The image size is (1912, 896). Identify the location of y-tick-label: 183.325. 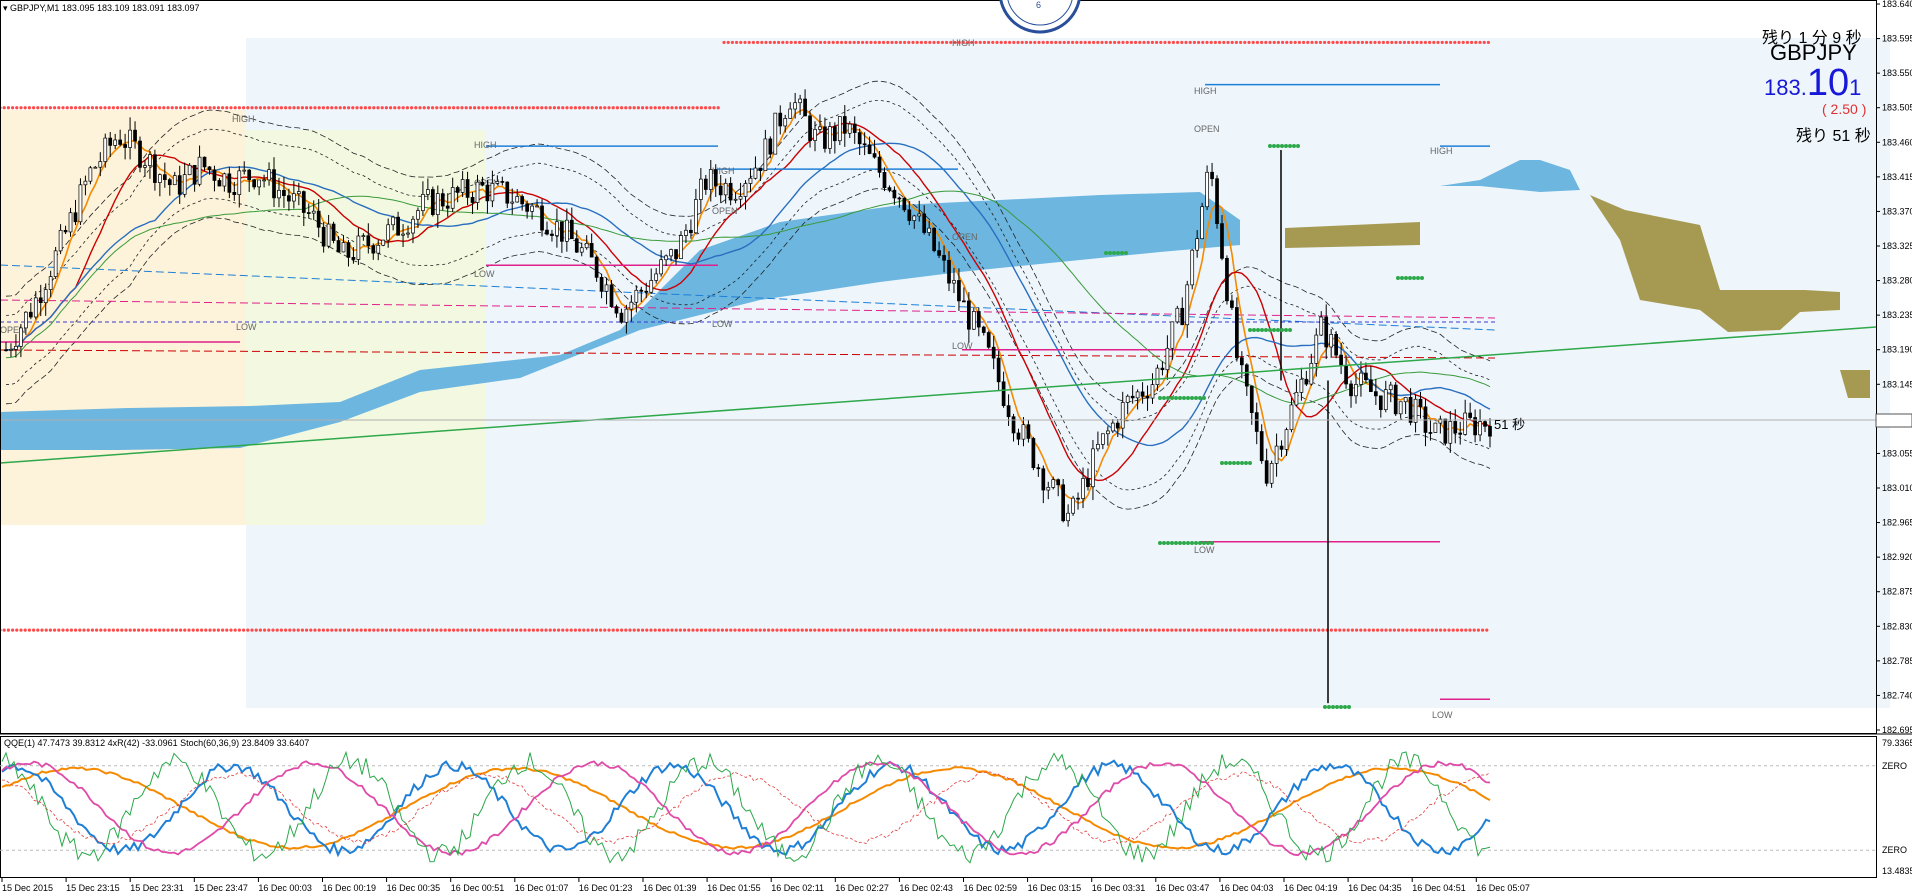
(1897, 246).